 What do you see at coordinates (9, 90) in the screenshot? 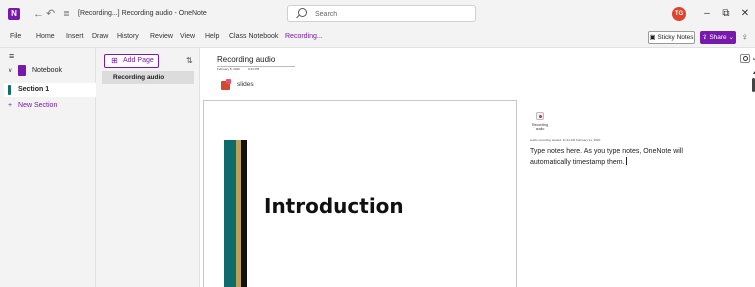
I see `section-color-tab` at bounding box center [9, 90].